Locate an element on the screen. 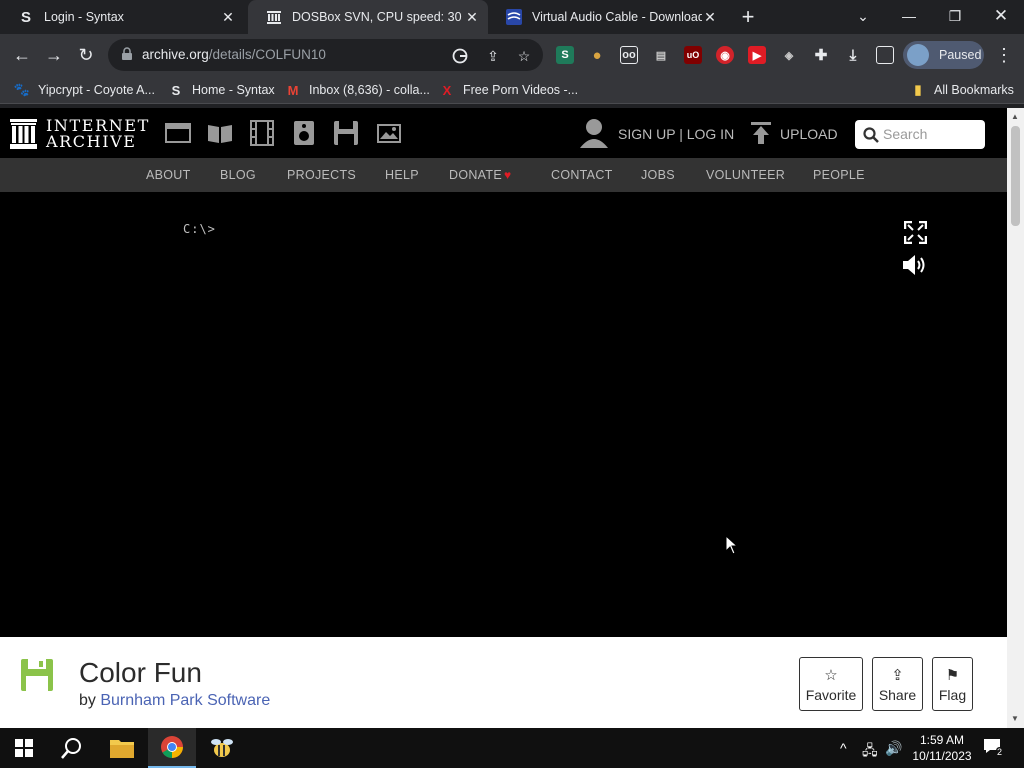 The image size is (1024, 768). forward-icon: → is located at coordinates (54, 55).